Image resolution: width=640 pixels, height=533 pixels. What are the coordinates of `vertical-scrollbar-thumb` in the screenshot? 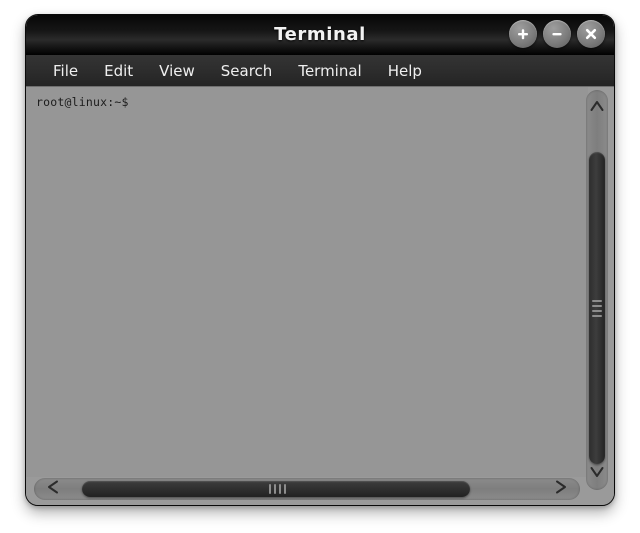 It's located at (597, 308).